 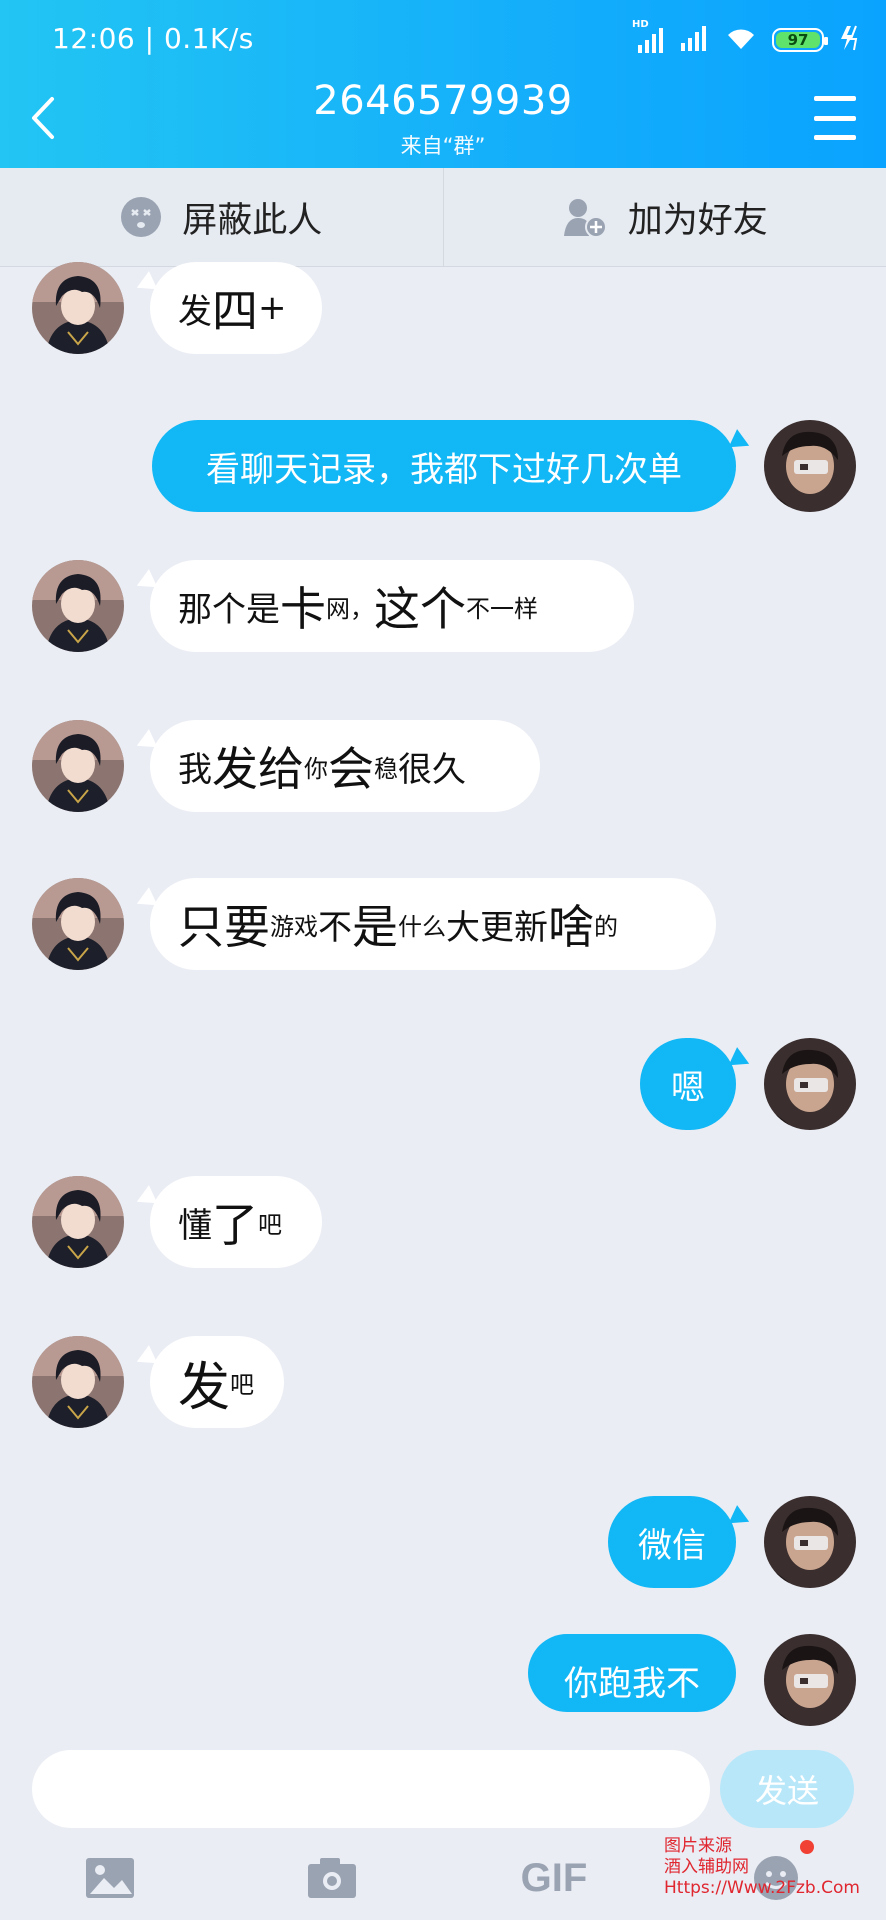 What do you see at coordinates (787, 1789) in the screenshot?
I see `send-button: 发送` at bounding box center [787, 1789].